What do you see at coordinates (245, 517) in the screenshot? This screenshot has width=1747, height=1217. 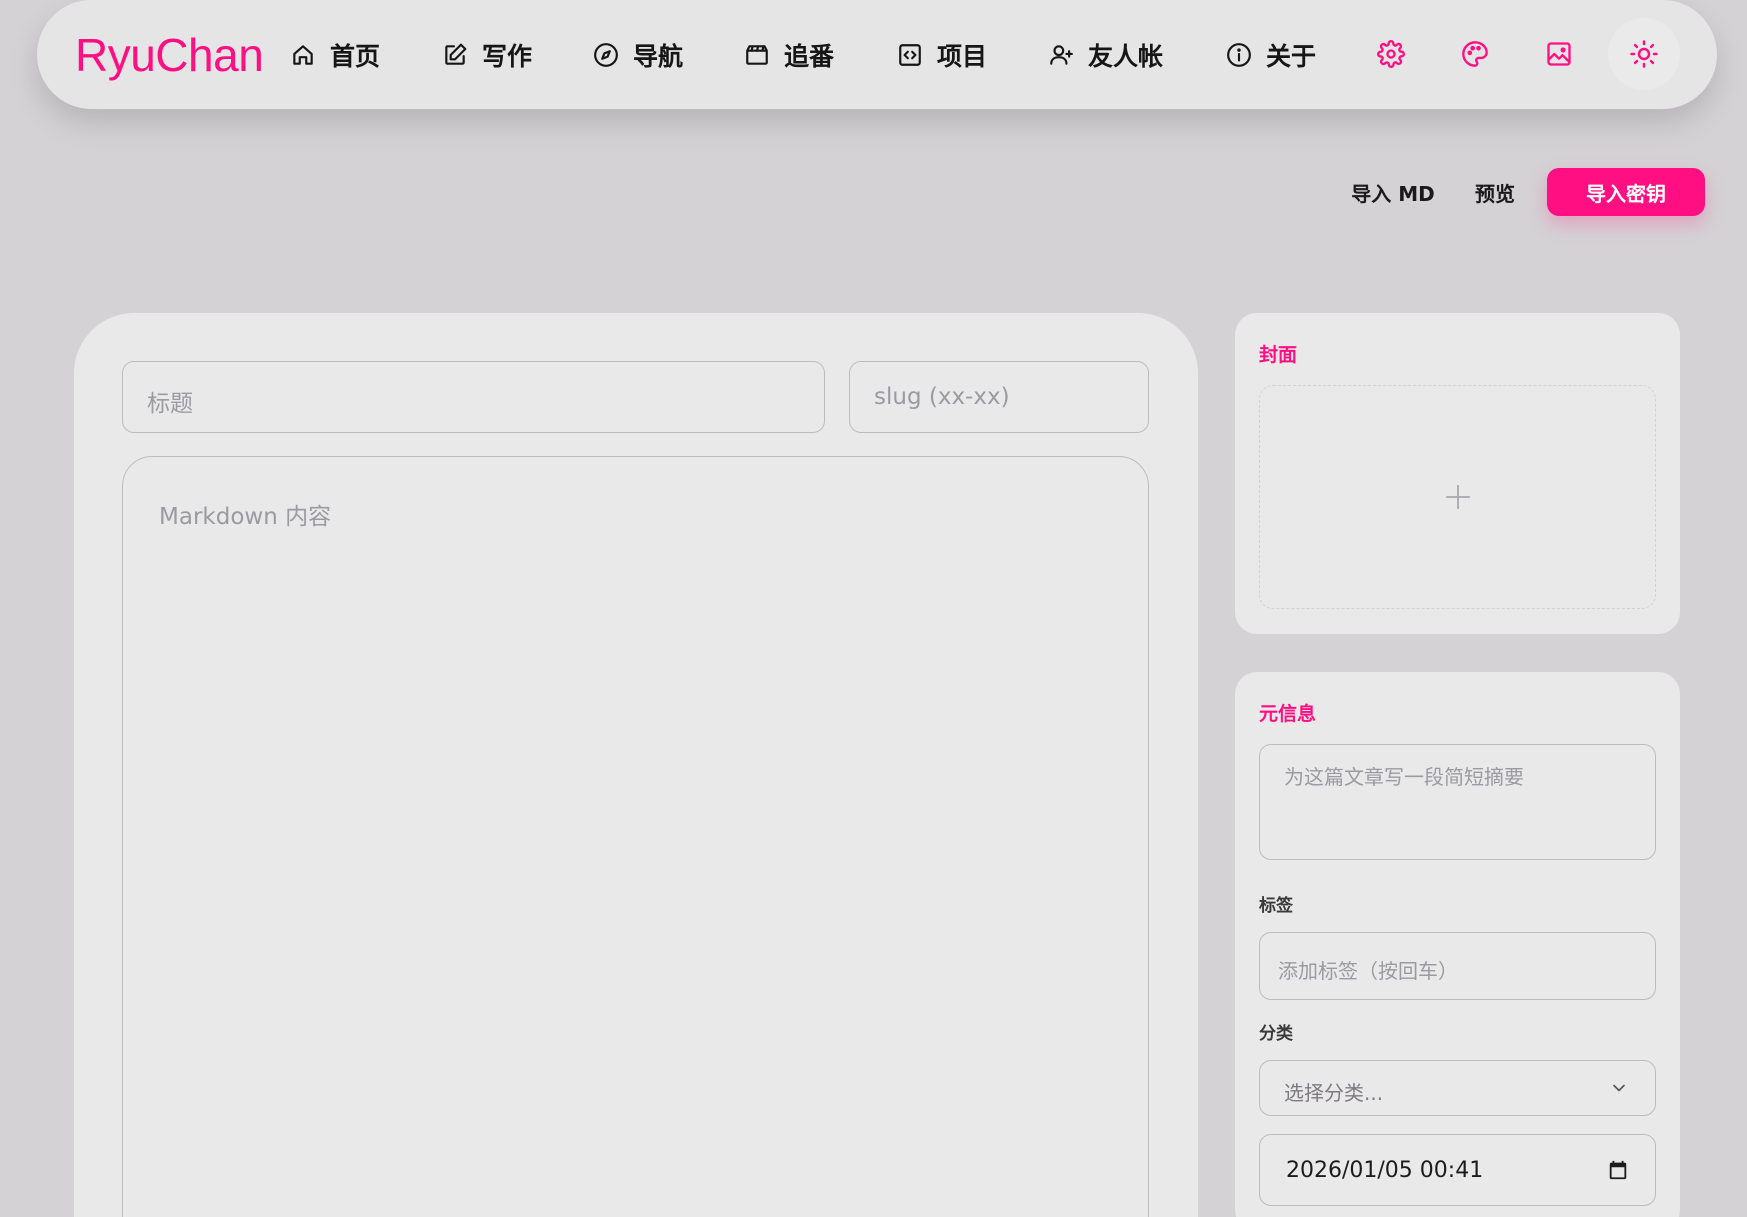 I see `content-placeholder: Markdown 内容` at bounding box center [245, 517].